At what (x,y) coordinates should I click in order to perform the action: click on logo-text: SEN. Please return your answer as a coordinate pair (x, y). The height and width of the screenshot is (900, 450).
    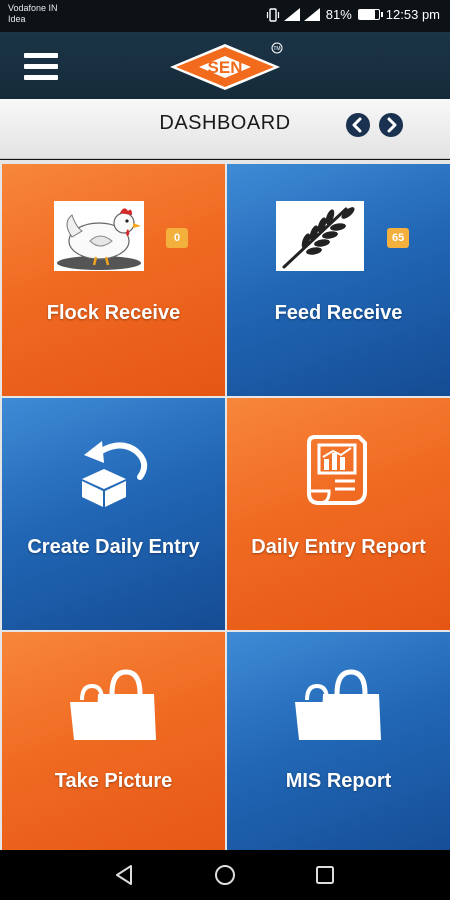
    Looking at the image, I should click on (225, 67).